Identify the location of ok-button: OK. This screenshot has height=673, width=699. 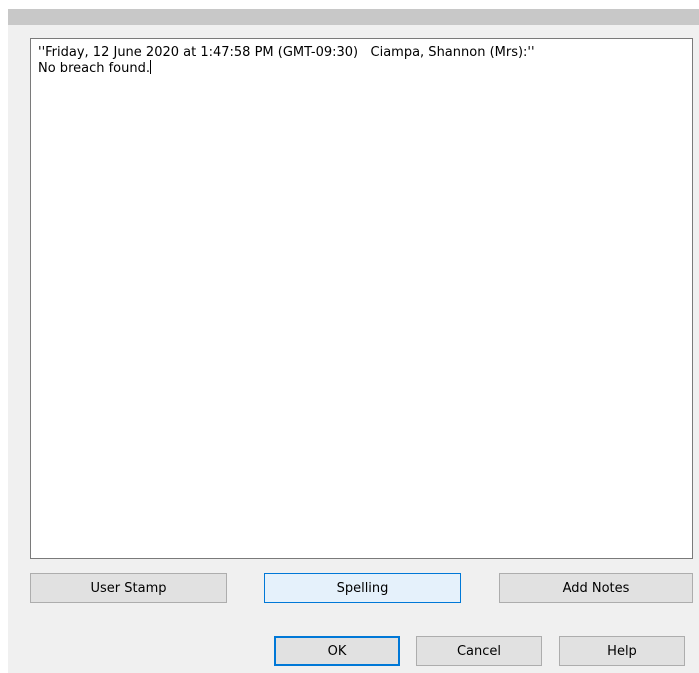
(337, 651).